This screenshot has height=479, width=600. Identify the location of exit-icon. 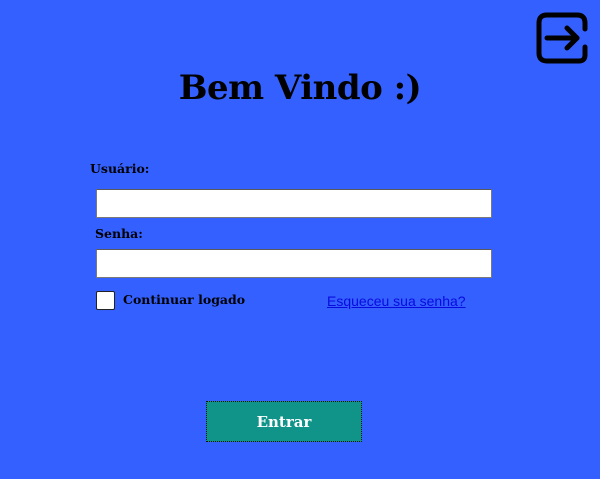
(562, 38).